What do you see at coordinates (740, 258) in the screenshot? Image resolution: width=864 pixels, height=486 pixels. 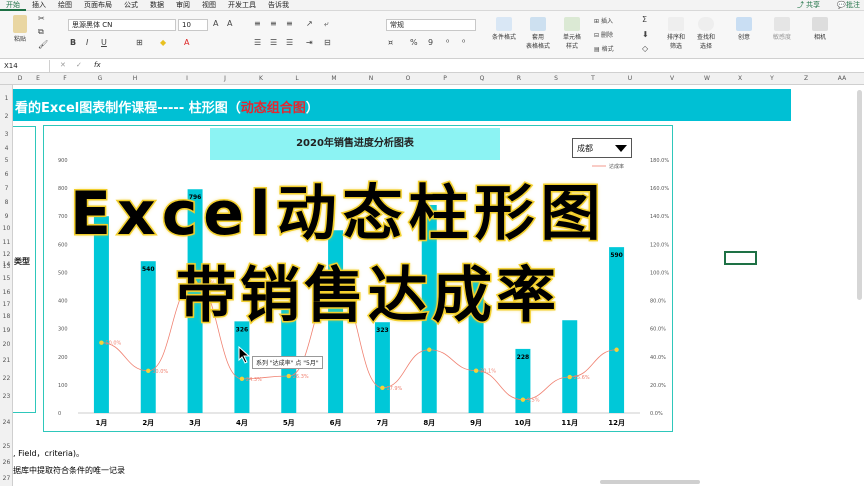 I see `selected-cell` at bounding box center [740, 258].